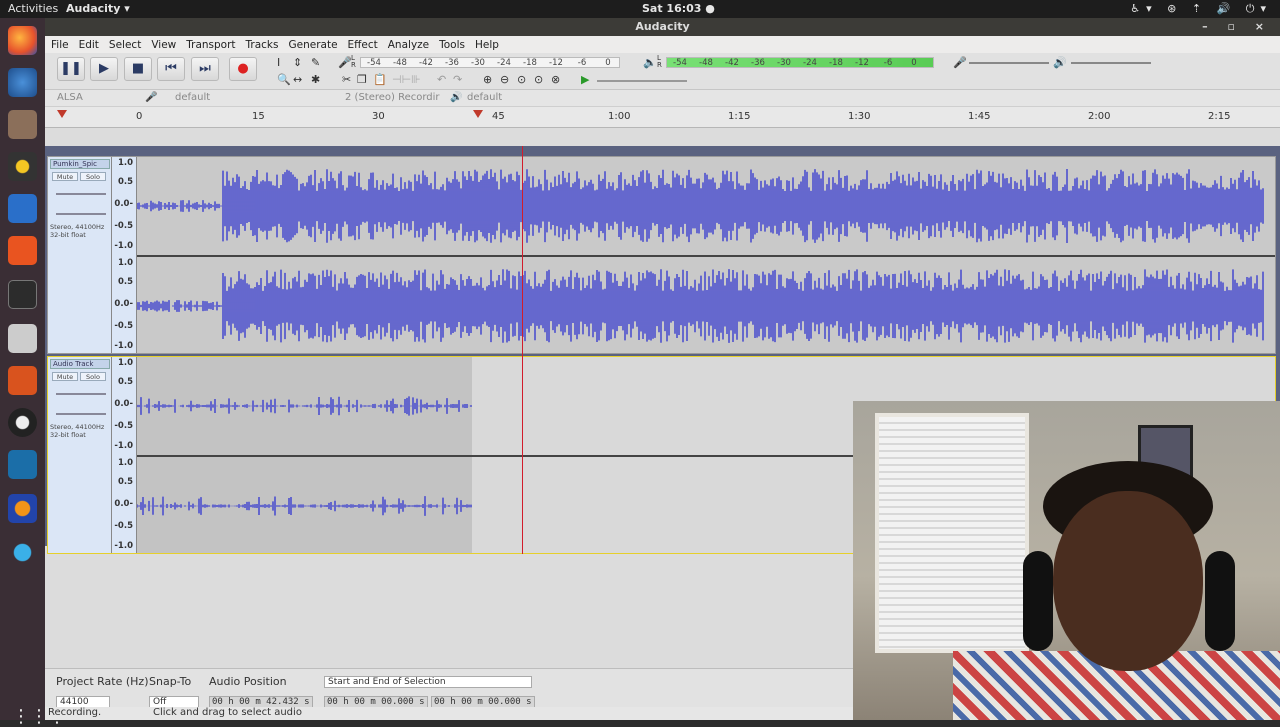 The width and height of the screenshot is (1280, 727). I want to click on pause-button: ❚❚, so click(71, 69).